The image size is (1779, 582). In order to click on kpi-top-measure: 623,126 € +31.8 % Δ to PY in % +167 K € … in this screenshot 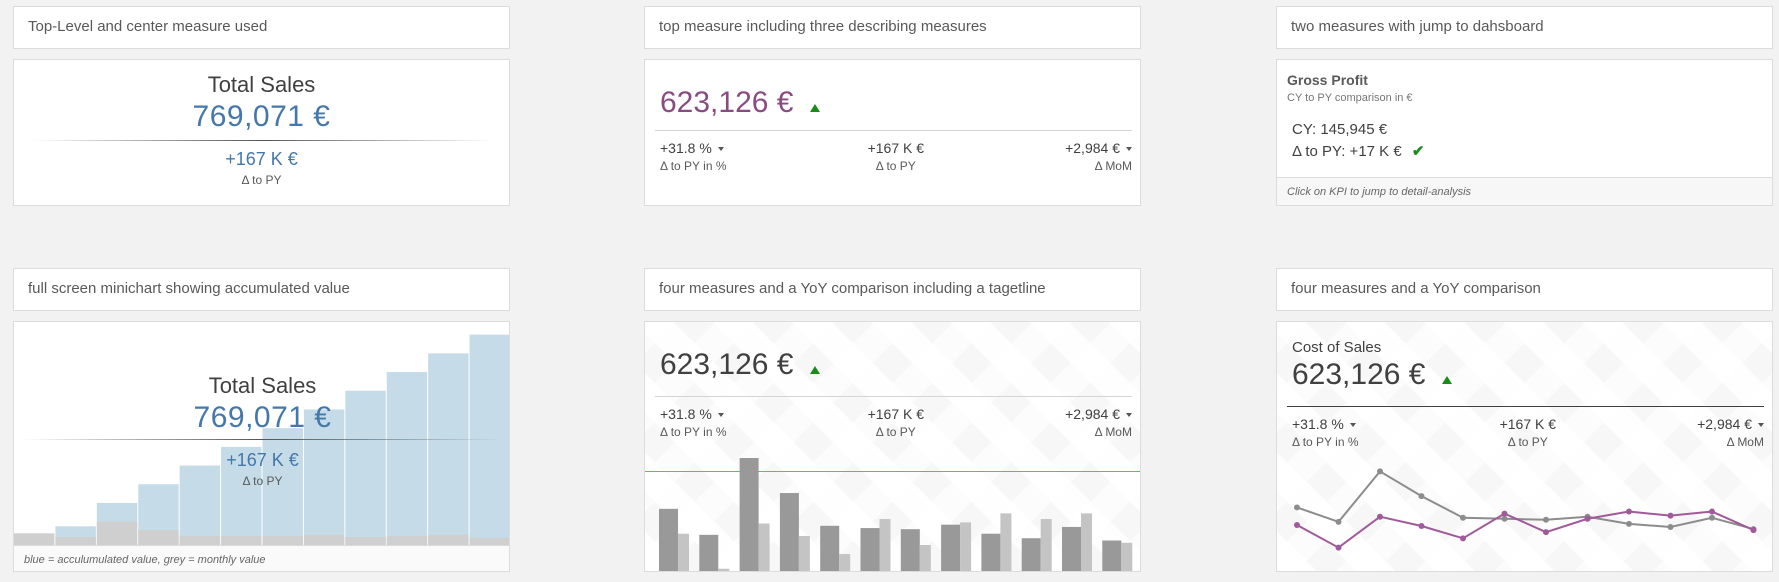, I will do `click(892, 132)`.